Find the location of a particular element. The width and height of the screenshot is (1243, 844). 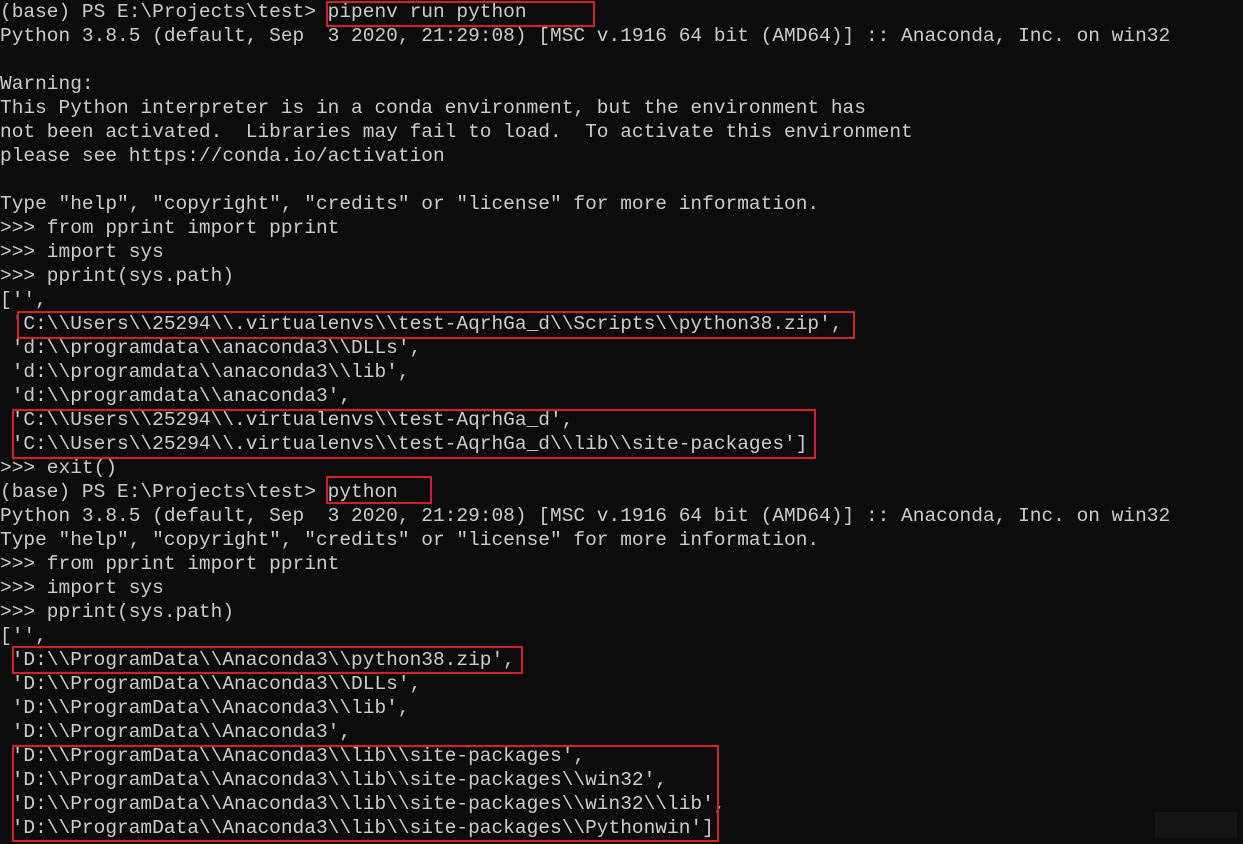

terminal-line: please see https://conda.io/activation is located at coordinates (222, 156).